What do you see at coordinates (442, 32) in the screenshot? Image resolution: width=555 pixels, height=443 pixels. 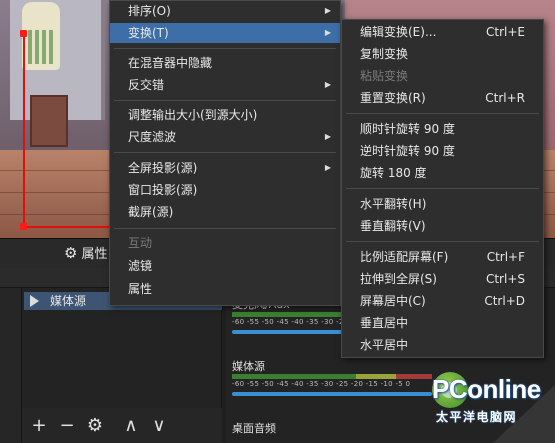 I see `menu-item-edit-transform: 编辑变换(E)... Ctrl+E` at bounding box center [442, 32].